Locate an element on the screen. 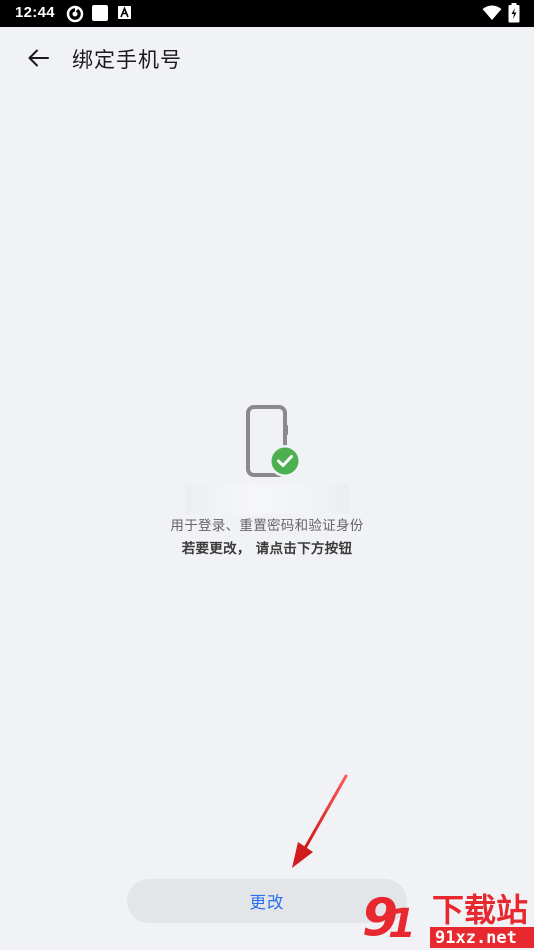  app-bar: 绑定手机号 is located at coordinates (267, 58).